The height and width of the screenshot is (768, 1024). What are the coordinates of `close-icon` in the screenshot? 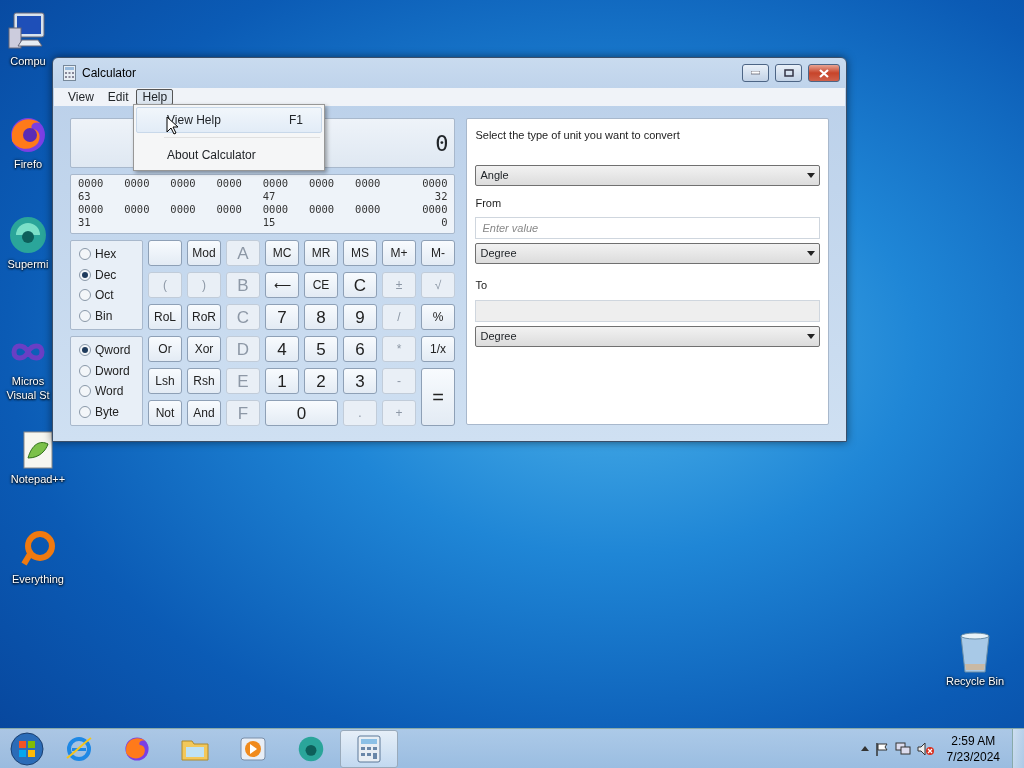 It's located at (824, 73).